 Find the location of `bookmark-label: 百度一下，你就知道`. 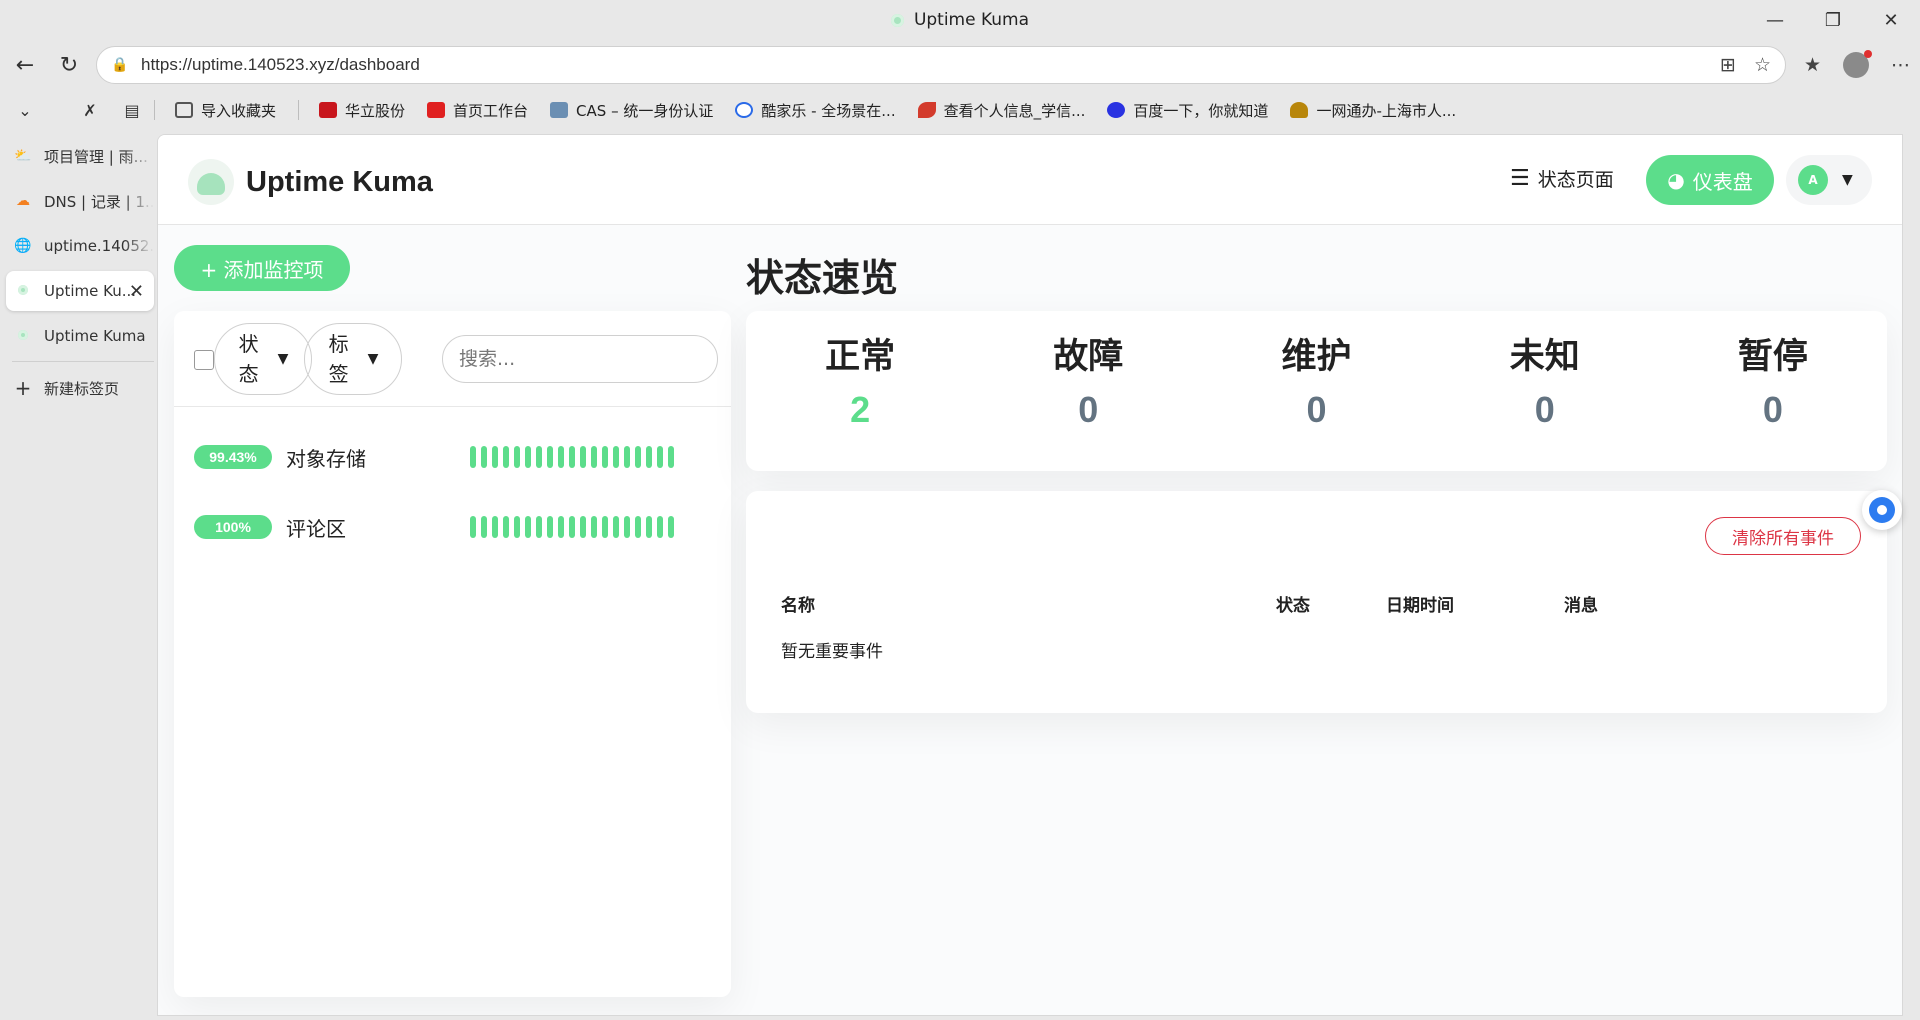

bookmark-label: 百度一下，你就知道 is located at coordinates (1201, 110).